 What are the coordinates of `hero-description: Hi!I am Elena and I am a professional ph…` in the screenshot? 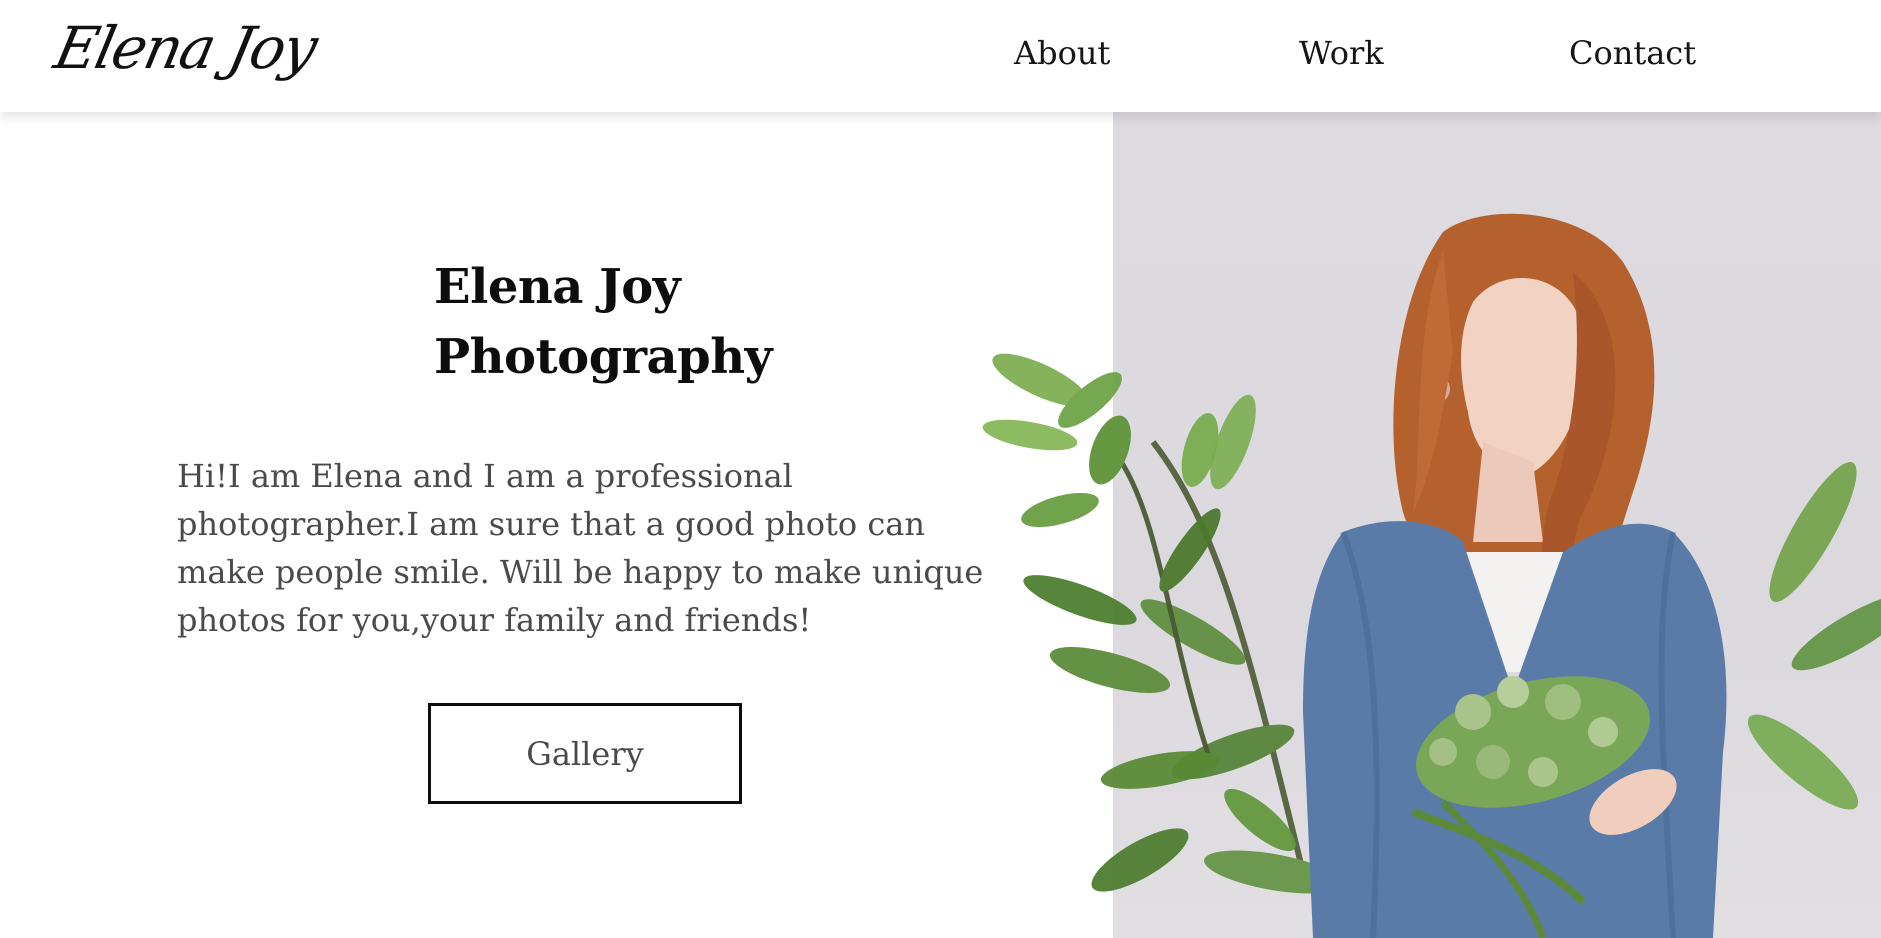 It's located at (587, 548).